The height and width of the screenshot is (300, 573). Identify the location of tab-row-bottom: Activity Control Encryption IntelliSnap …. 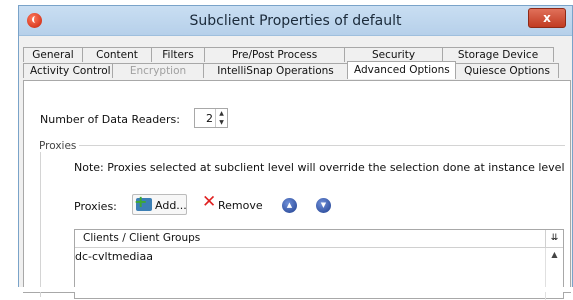
(291, 70).